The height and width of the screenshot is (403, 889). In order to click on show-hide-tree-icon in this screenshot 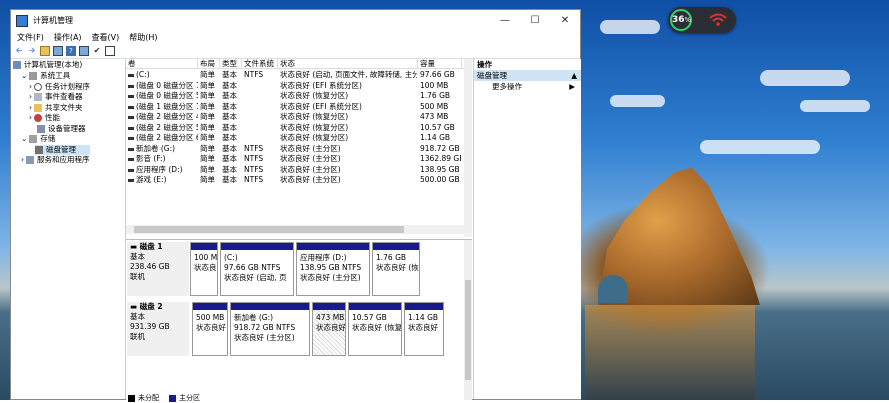, I will do `click(58, 51)`.